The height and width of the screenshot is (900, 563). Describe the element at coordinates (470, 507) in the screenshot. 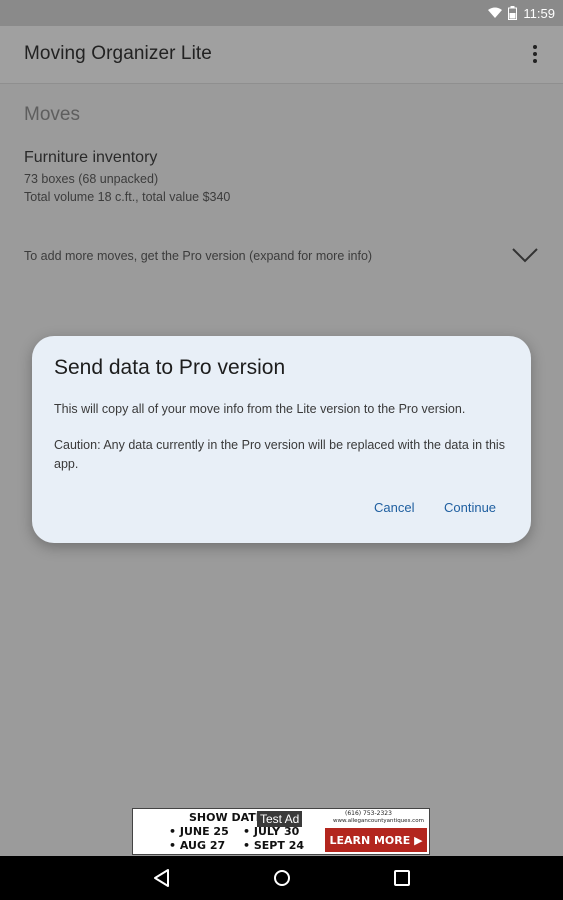

I see `continue-button: Continue` at that location.